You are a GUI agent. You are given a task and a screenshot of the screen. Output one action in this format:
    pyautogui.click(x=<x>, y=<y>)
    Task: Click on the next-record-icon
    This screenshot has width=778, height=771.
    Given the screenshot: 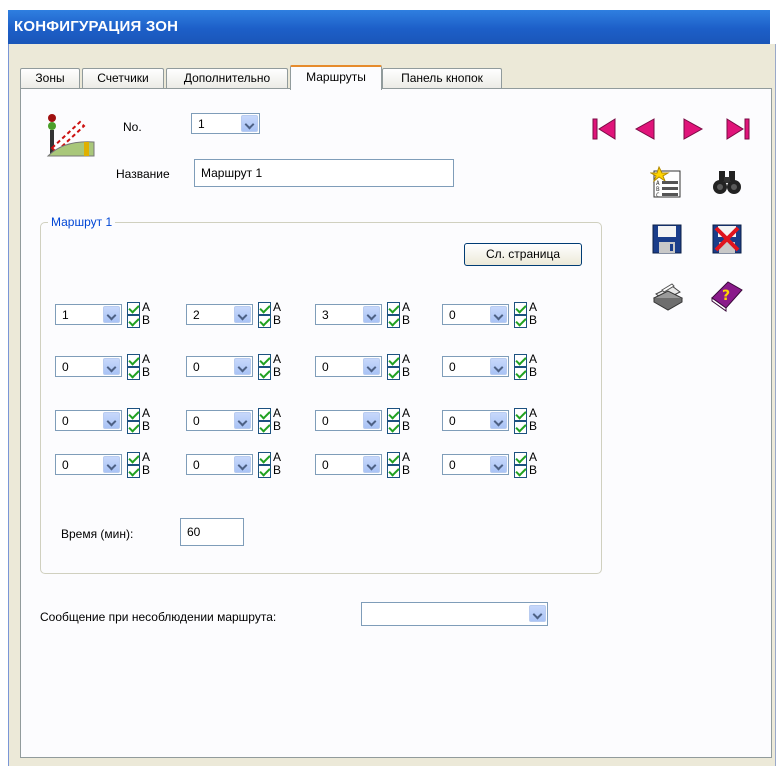 What is the action you would take?
    pyautogui.click(x=694, y=129)
    